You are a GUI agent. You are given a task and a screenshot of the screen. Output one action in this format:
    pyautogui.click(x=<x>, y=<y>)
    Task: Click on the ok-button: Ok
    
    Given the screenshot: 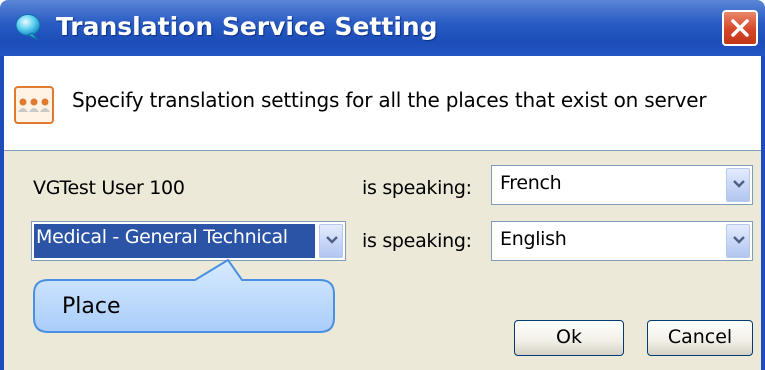 What is the action you would take?
    pyautogui.click(x=569, y=338)
    